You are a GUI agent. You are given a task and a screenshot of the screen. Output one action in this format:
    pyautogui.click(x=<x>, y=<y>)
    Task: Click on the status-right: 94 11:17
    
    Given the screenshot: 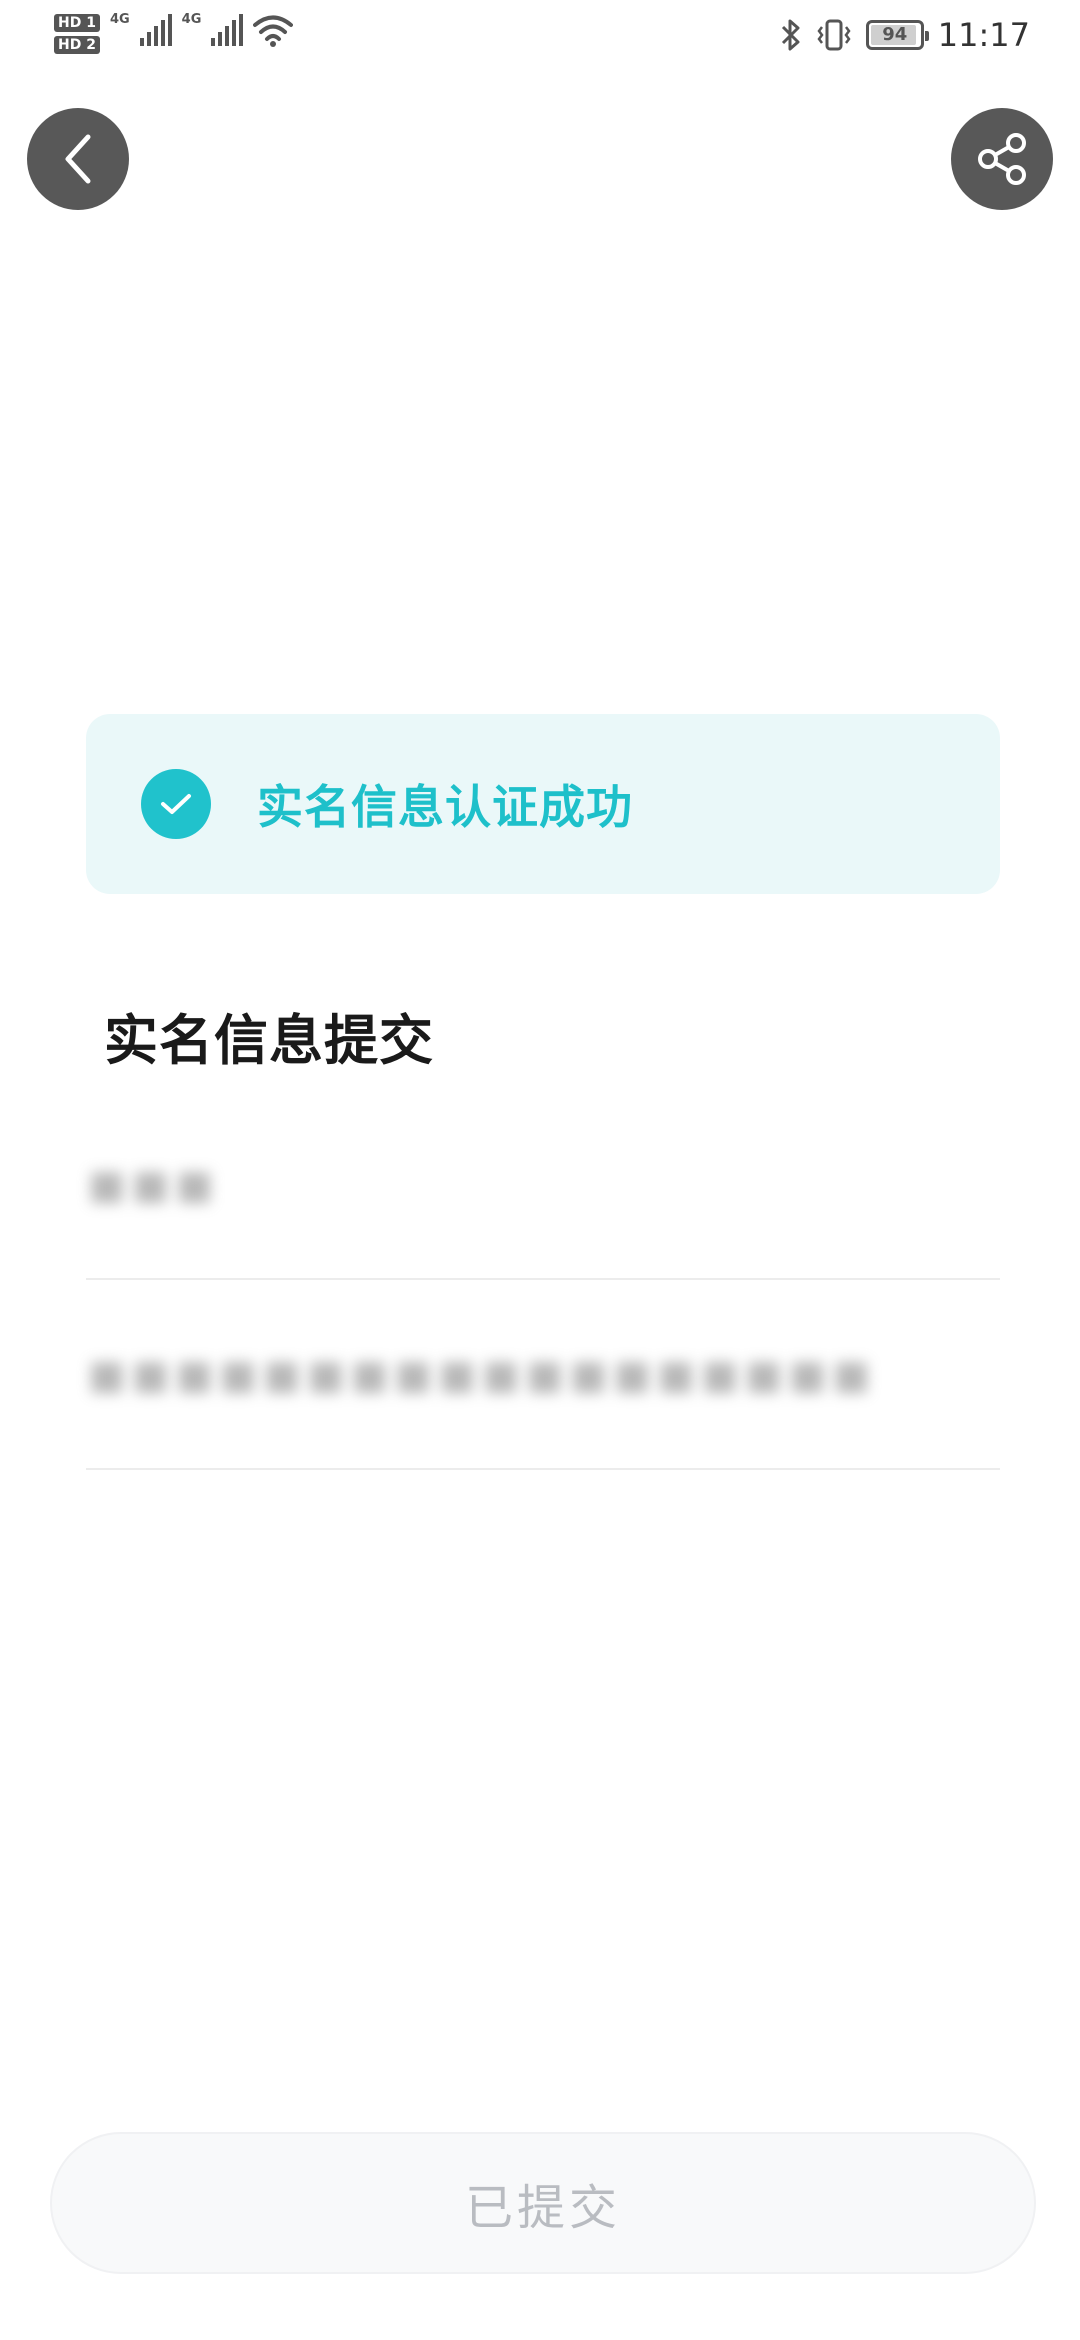 What is the action you would take?
    pyautogui.click(x=905, y=35)
    